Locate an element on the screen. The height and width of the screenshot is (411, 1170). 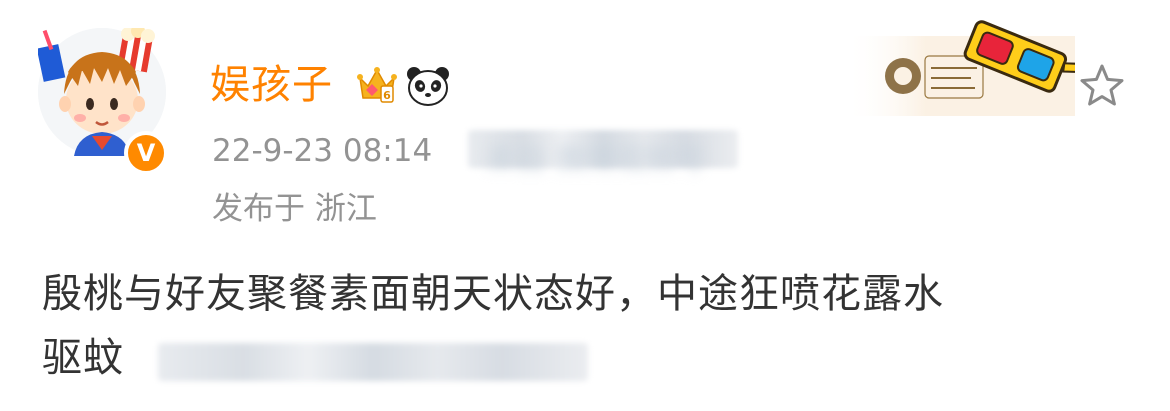
verified-badge-label: V is located at coordinates (146, 153).